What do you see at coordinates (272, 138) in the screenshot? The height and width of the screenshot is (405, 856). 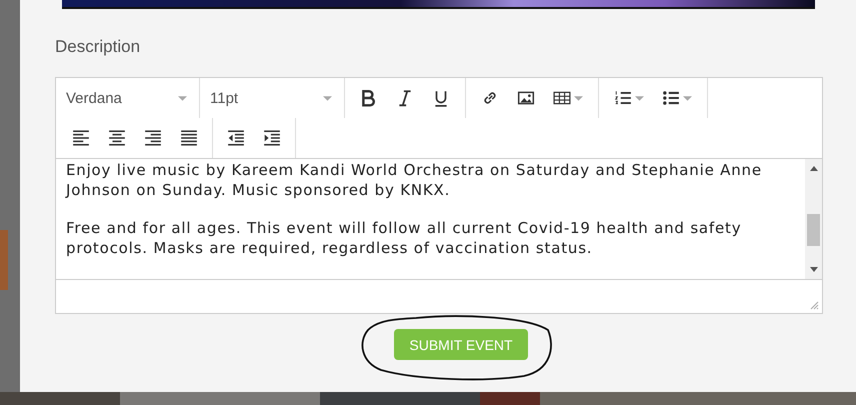 I see `indent-icon` at bounding box center [272, 138].